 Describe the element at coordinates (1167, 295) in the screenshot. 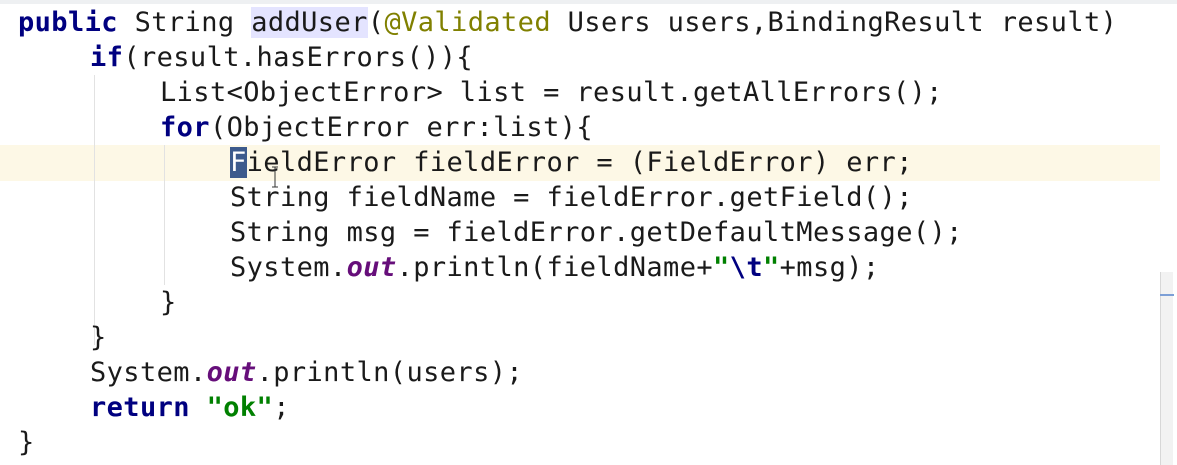

I see `scrollbar-position-marker` at that location.